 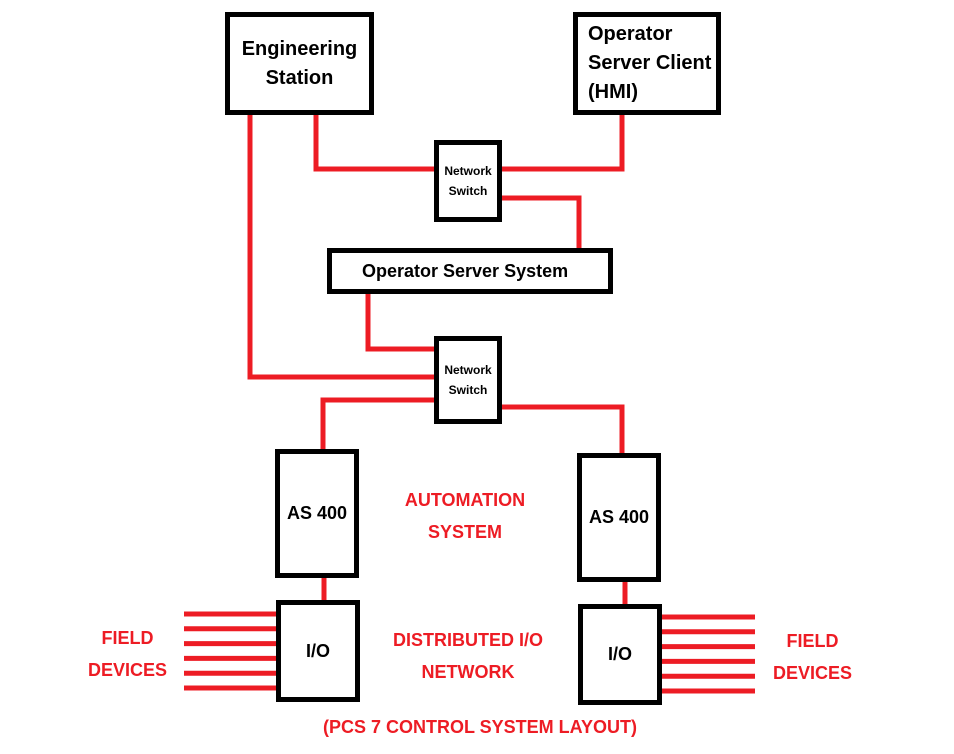 What do you see at coordinates (812, 657) in the screenshot?
I see `field-devices-right-label: FIELD DEVICES` at bounding box center [812, 657].